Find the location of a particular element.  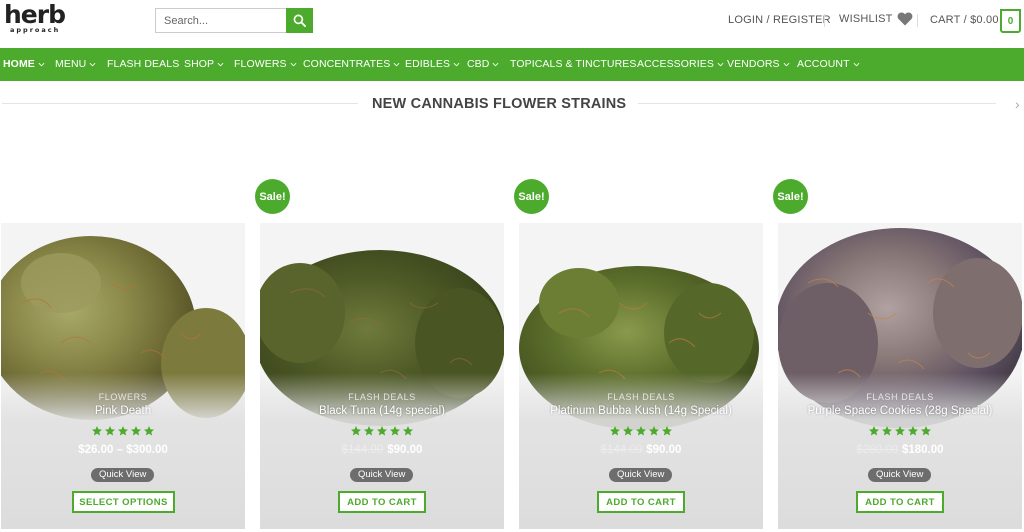

search-input is located at coordinates (220, 20).